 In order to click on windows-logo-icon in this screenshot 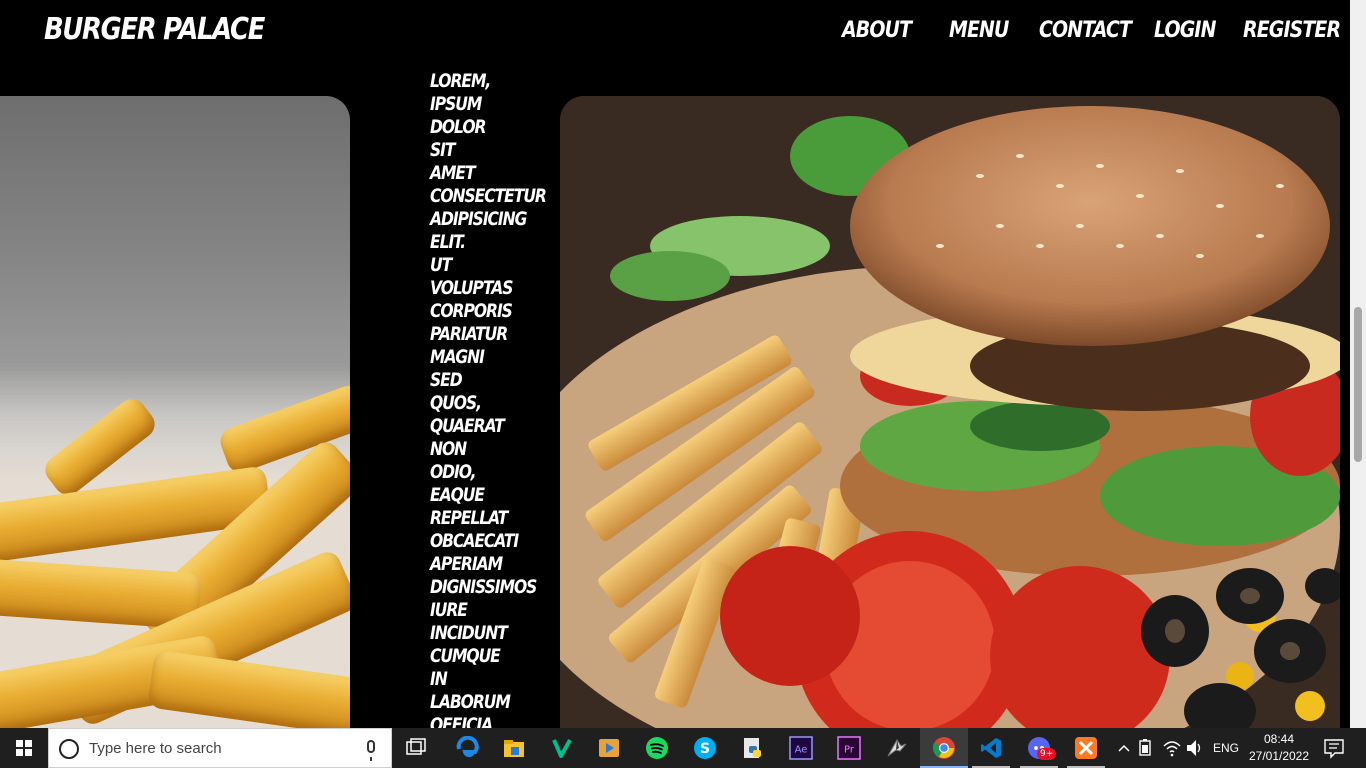, I will do `click(24, 748)`.